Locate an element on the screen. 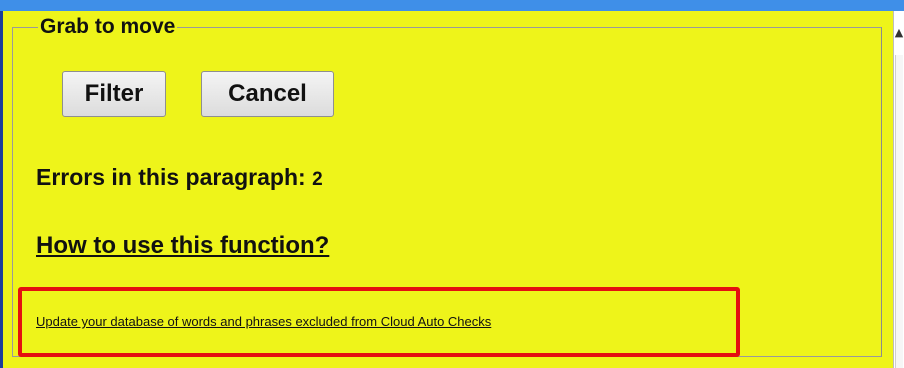  grab-to-move-handle: Grab to move is located at coordinates (108, 27).